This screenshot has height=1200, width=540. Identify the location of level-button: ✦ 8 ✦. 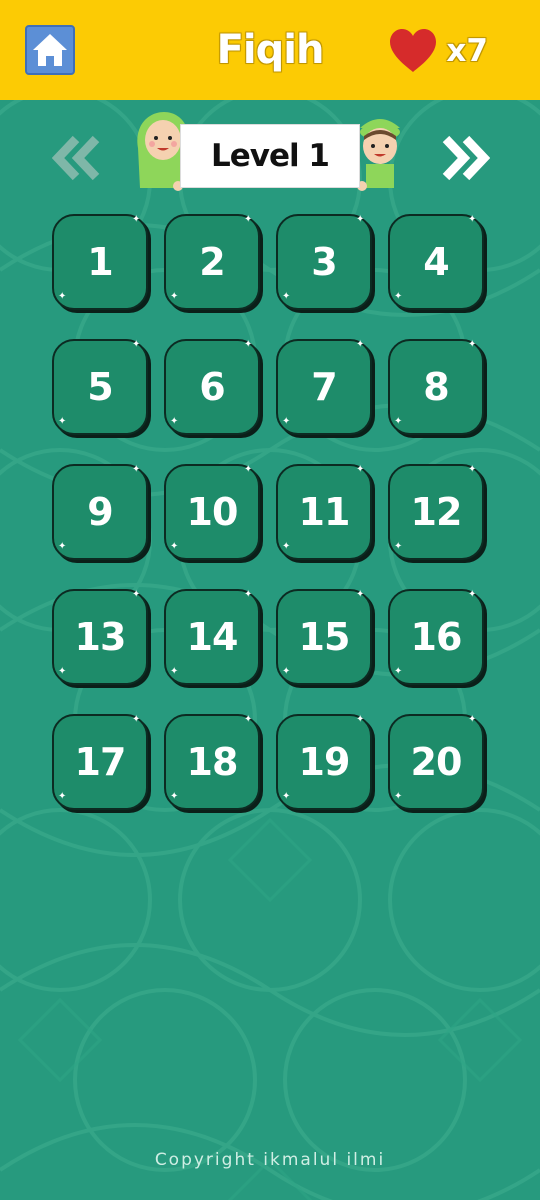
(436, 387).